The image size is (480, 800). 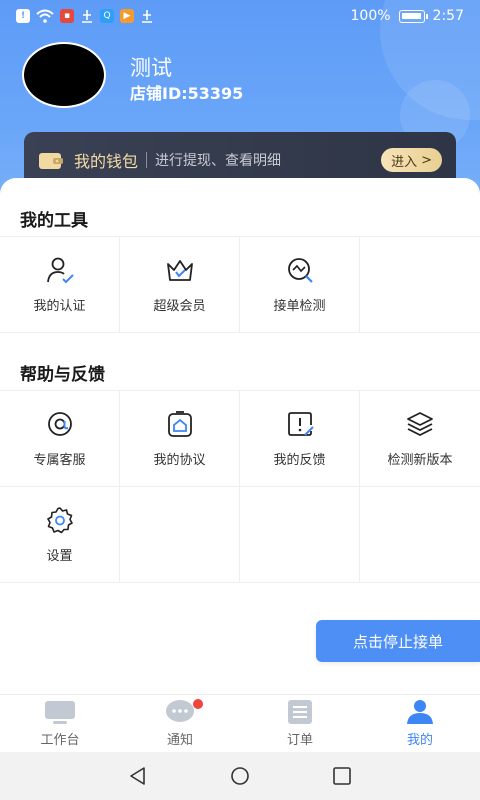 What do you see at coordinates (59, 460) in the screenshot?
I see `help-customer-service-label: 专属客服` at bounding box center [59, 460].